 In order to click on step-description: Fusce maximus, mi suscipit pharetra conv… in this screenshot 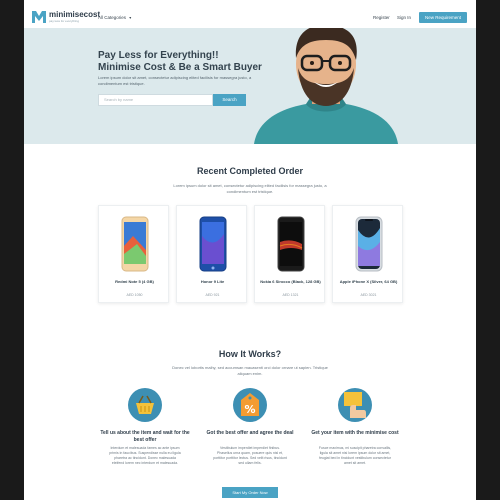, I will do `click(355, 455)`.